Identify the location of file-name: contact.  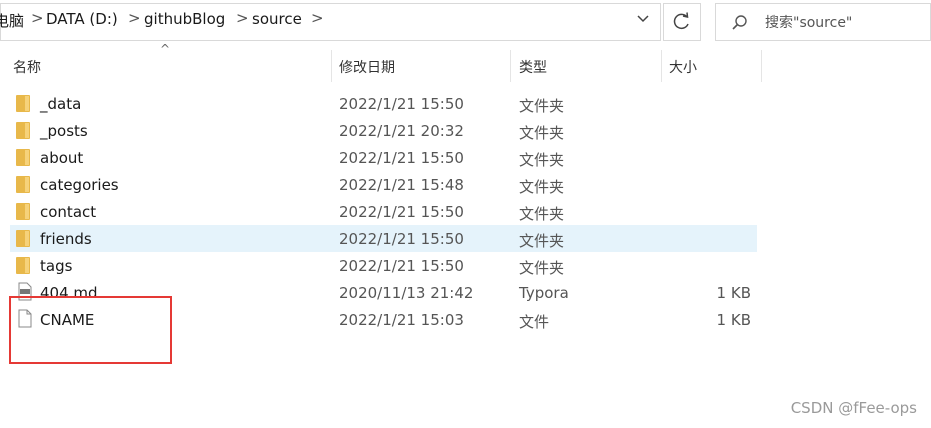
(68, 212).